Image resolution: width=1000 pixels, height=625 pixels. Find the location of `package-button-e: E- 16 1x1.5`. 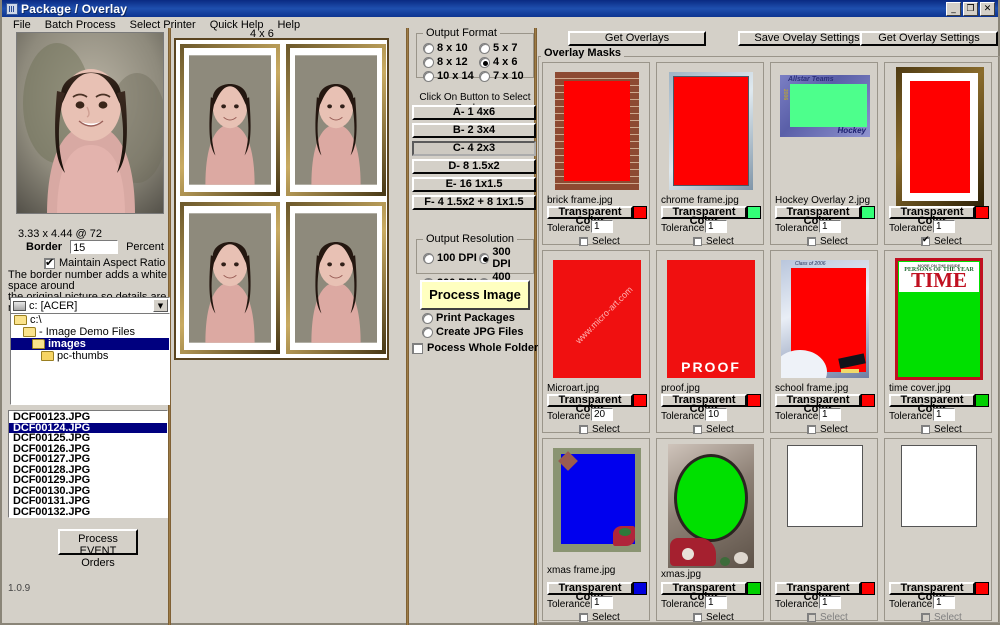

package-button-e: E- 16 1x1.5 is located at coordinates (474, 184).